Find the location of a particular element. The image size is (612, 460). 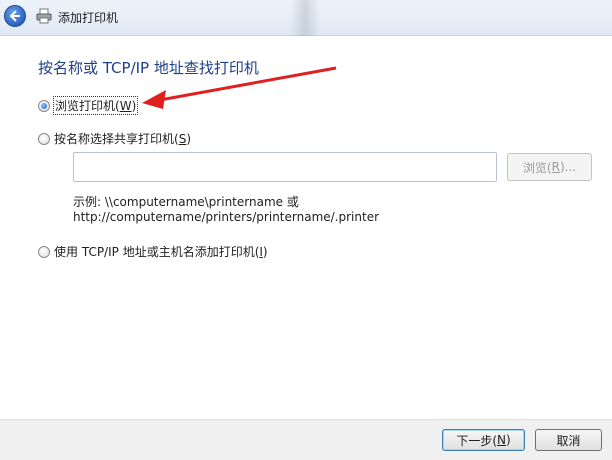

example-line-1: 示例: \\computername\printername 或 is located at coordinates (186, 202).